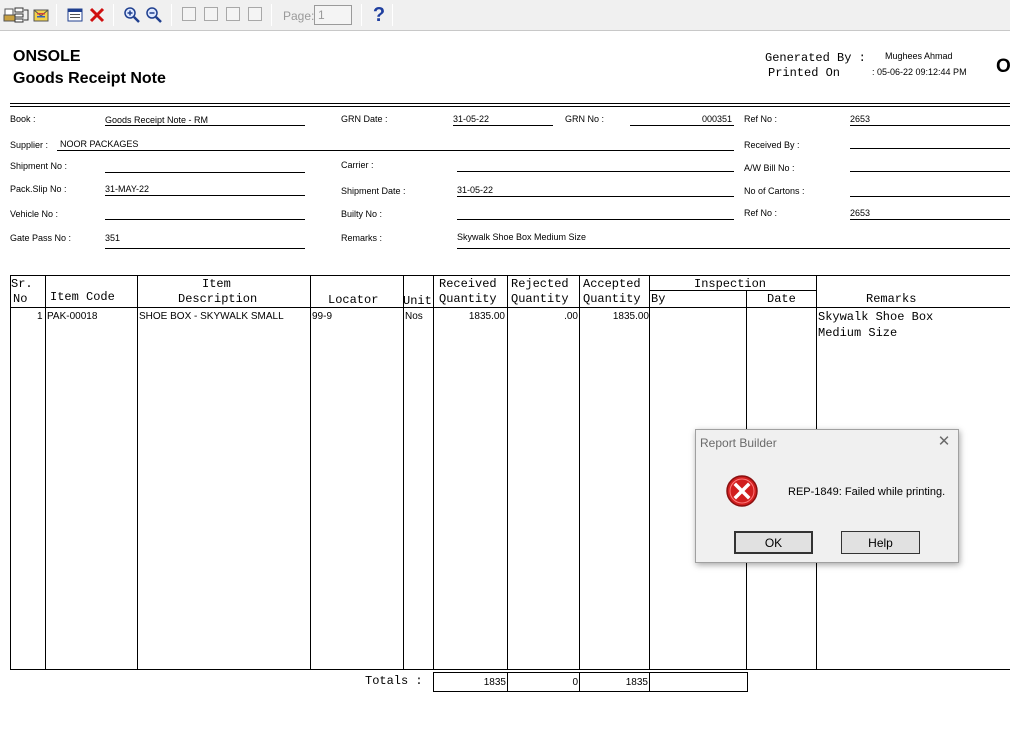 Image resolution: width=1010 pixels, height=746 pixels. Describe the element at coordinates (860, 213) in the screenshot. I see `ref-no-2-value: 2653` at that location.